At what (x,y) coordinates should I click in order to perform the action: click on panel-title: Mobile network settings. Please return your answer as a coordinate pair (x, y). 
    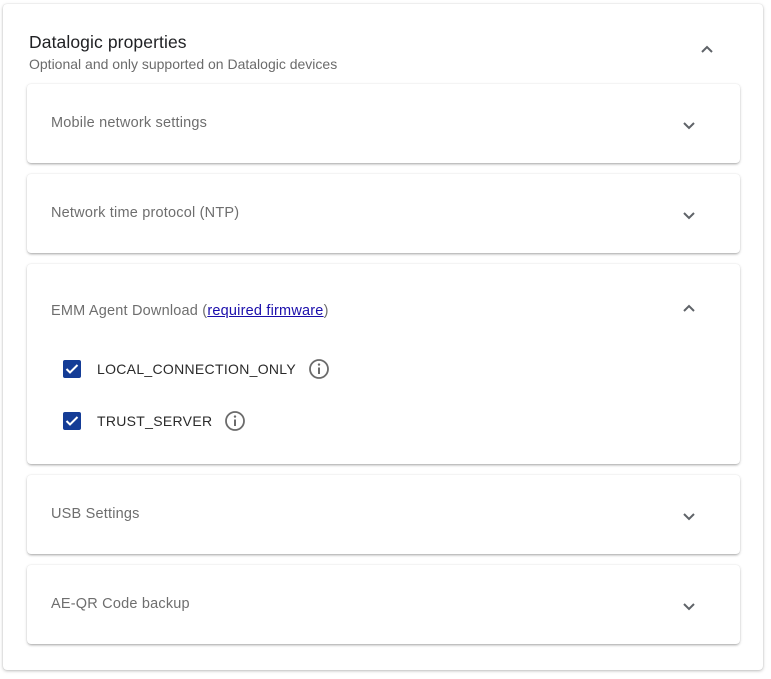
    Looking at the image, I should click on (129, 123).